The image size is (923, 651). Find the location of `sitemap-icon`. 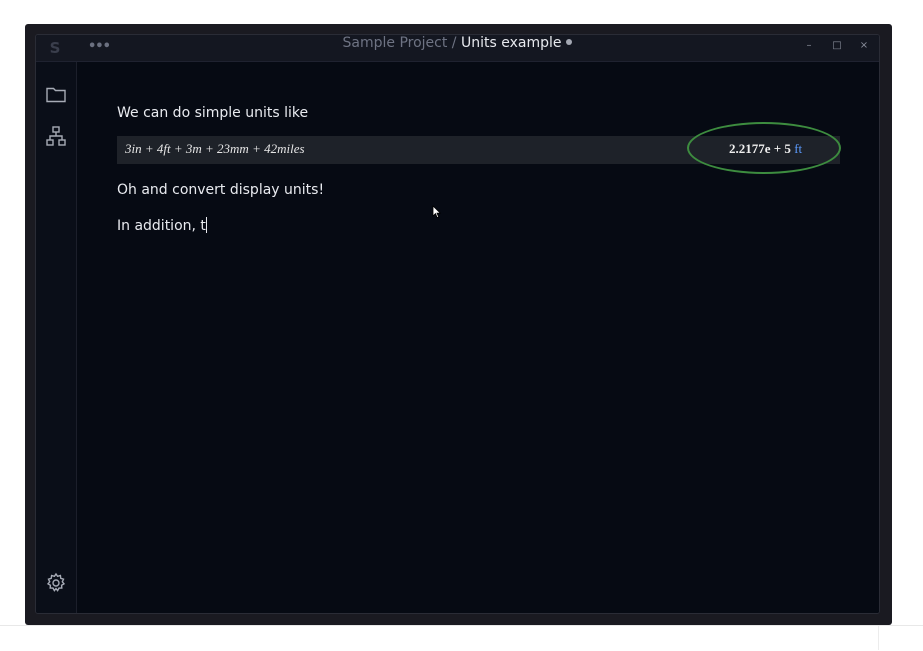

sitemap-icon is located at coordinates (56, 136).